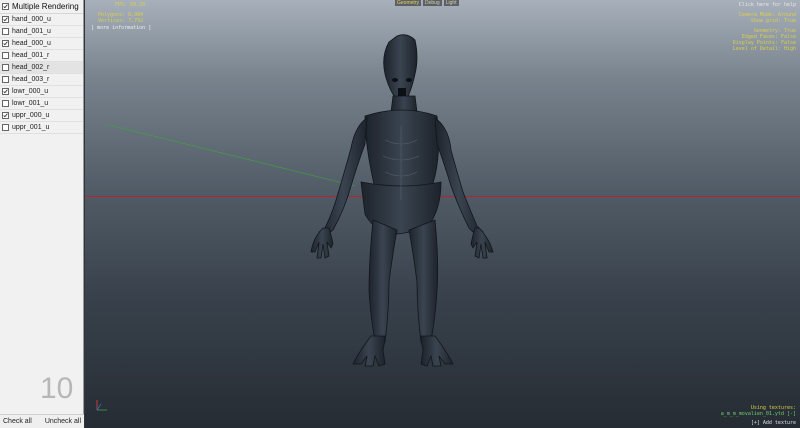 This screenshot has height=428, width=800. I want to click on list-item-label: hand_001_u, so click(31, 31).